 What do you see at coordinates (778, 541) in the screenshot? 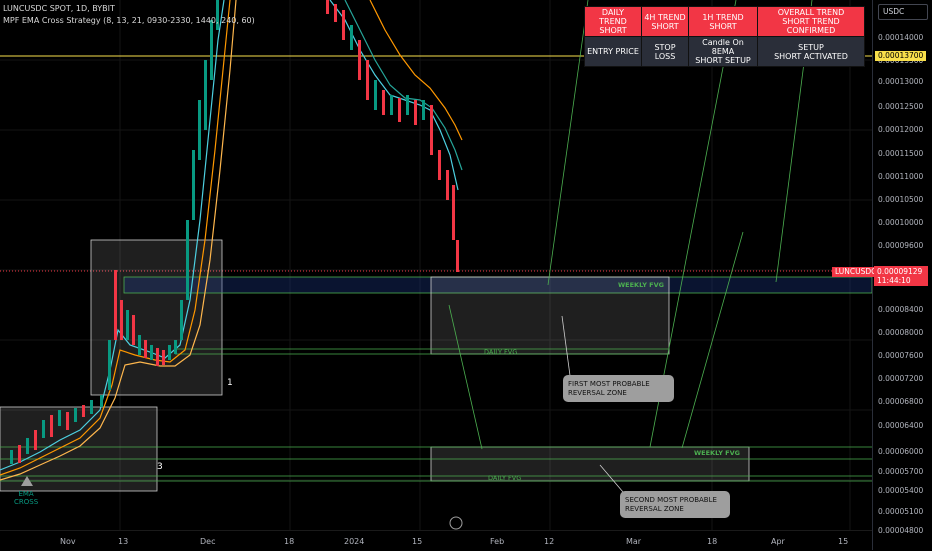
I see `time-tick-label: Apr` at bounding box center [778, 541].